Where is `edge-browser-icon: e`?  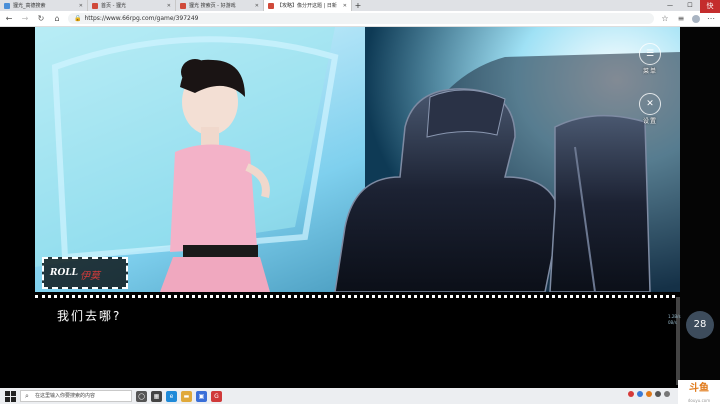 edge-browser-icon: e is located at coordinates (171, 396).